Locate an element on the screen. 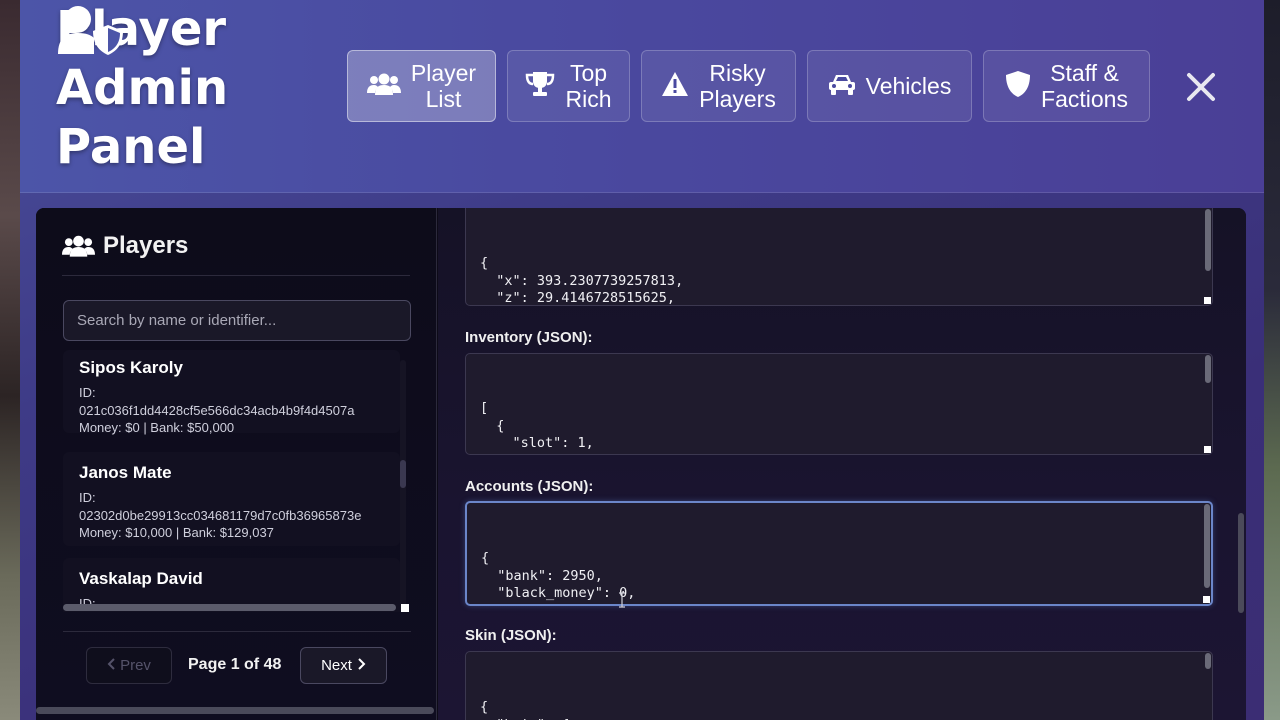 The image size is (1280, 720). panel-title-block: Player Admin Panel is located at coordinates (201, 88).